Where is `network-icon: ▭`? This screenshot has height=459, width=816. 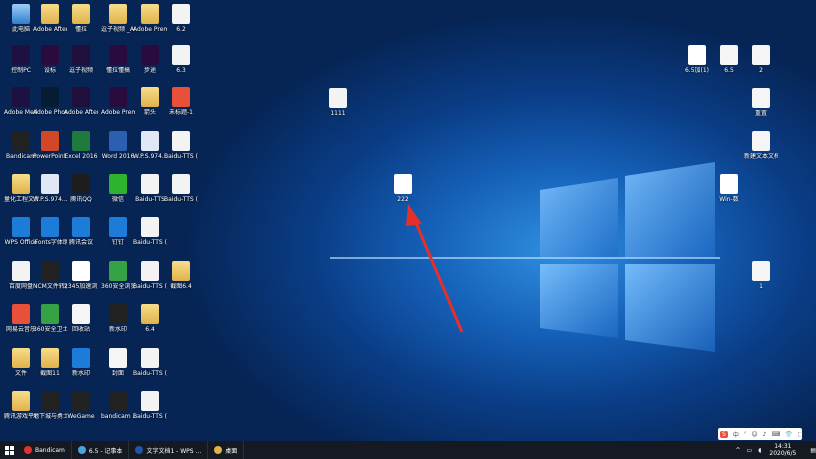
network-icon: ▭ is located at coordinates (750, 450).